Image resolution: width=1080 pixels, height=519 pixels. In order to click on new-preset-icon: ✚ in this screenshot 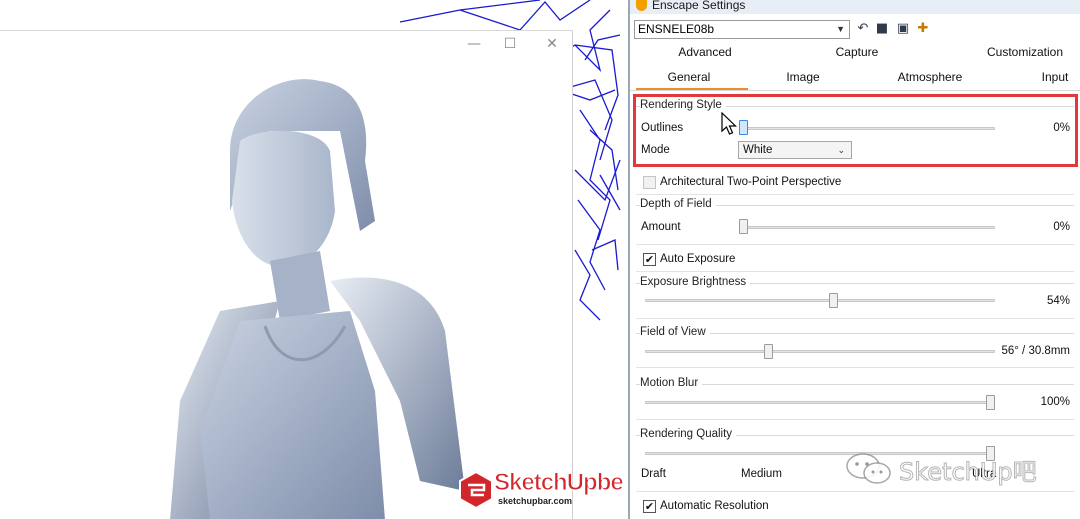, I will do `click(923, 29)`.